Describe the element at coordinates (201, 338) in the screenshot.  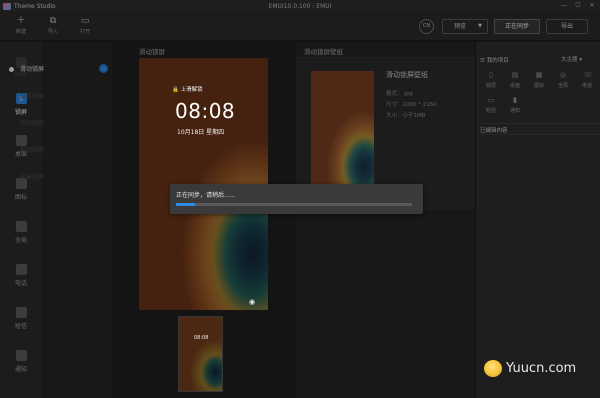
I see `thumbnail-time: 08:08` at that location.